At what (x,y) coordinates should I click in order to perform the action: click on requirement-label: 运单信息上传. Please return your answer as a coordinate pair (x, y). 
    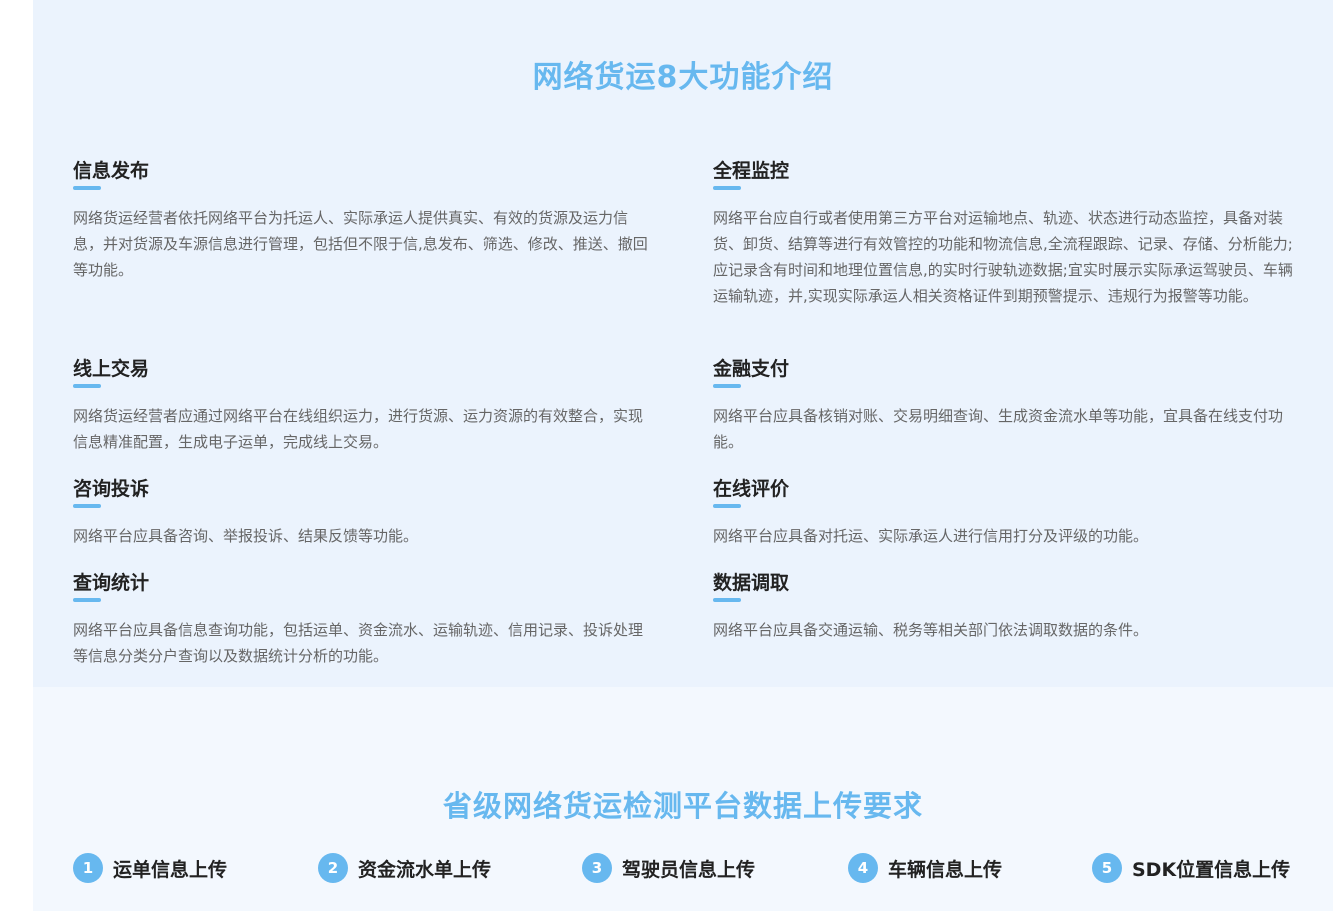
    Looking at the image, I should click on (170, 869).